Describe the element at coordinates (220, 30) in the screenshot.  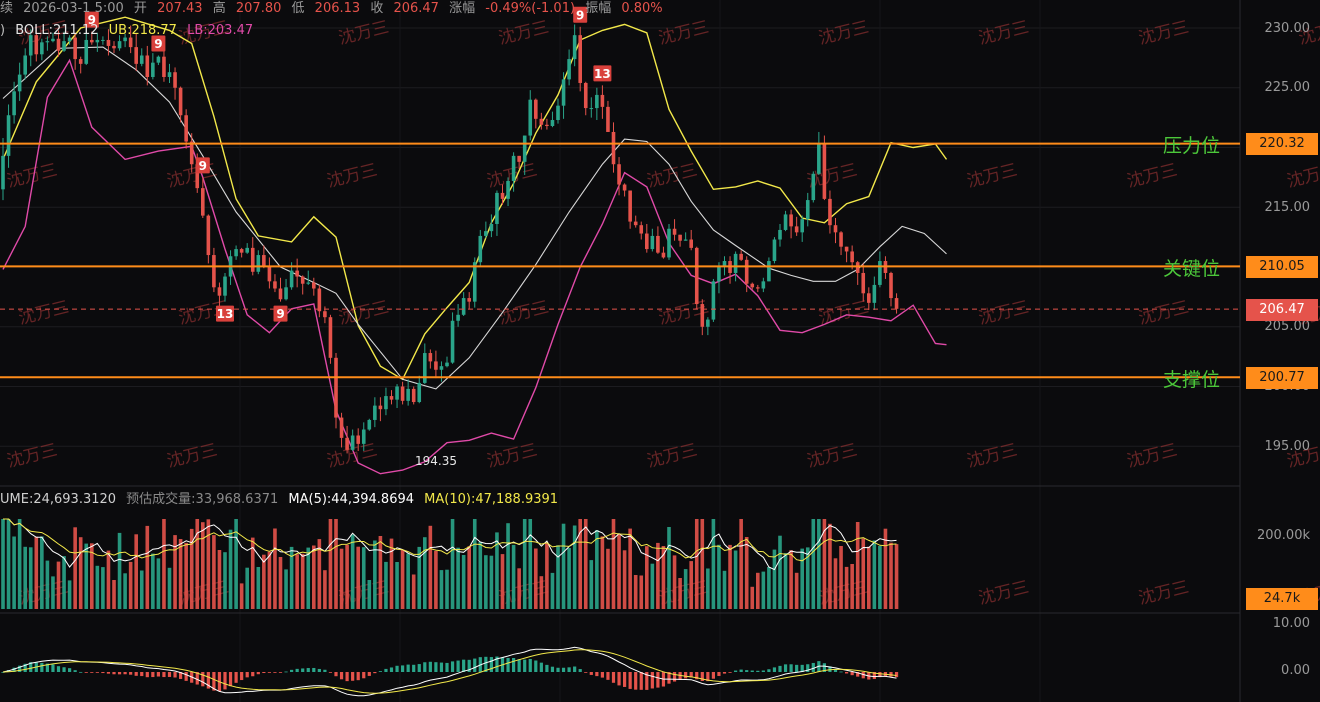
I see `boll-lb-value: LB:203.47` at that location.